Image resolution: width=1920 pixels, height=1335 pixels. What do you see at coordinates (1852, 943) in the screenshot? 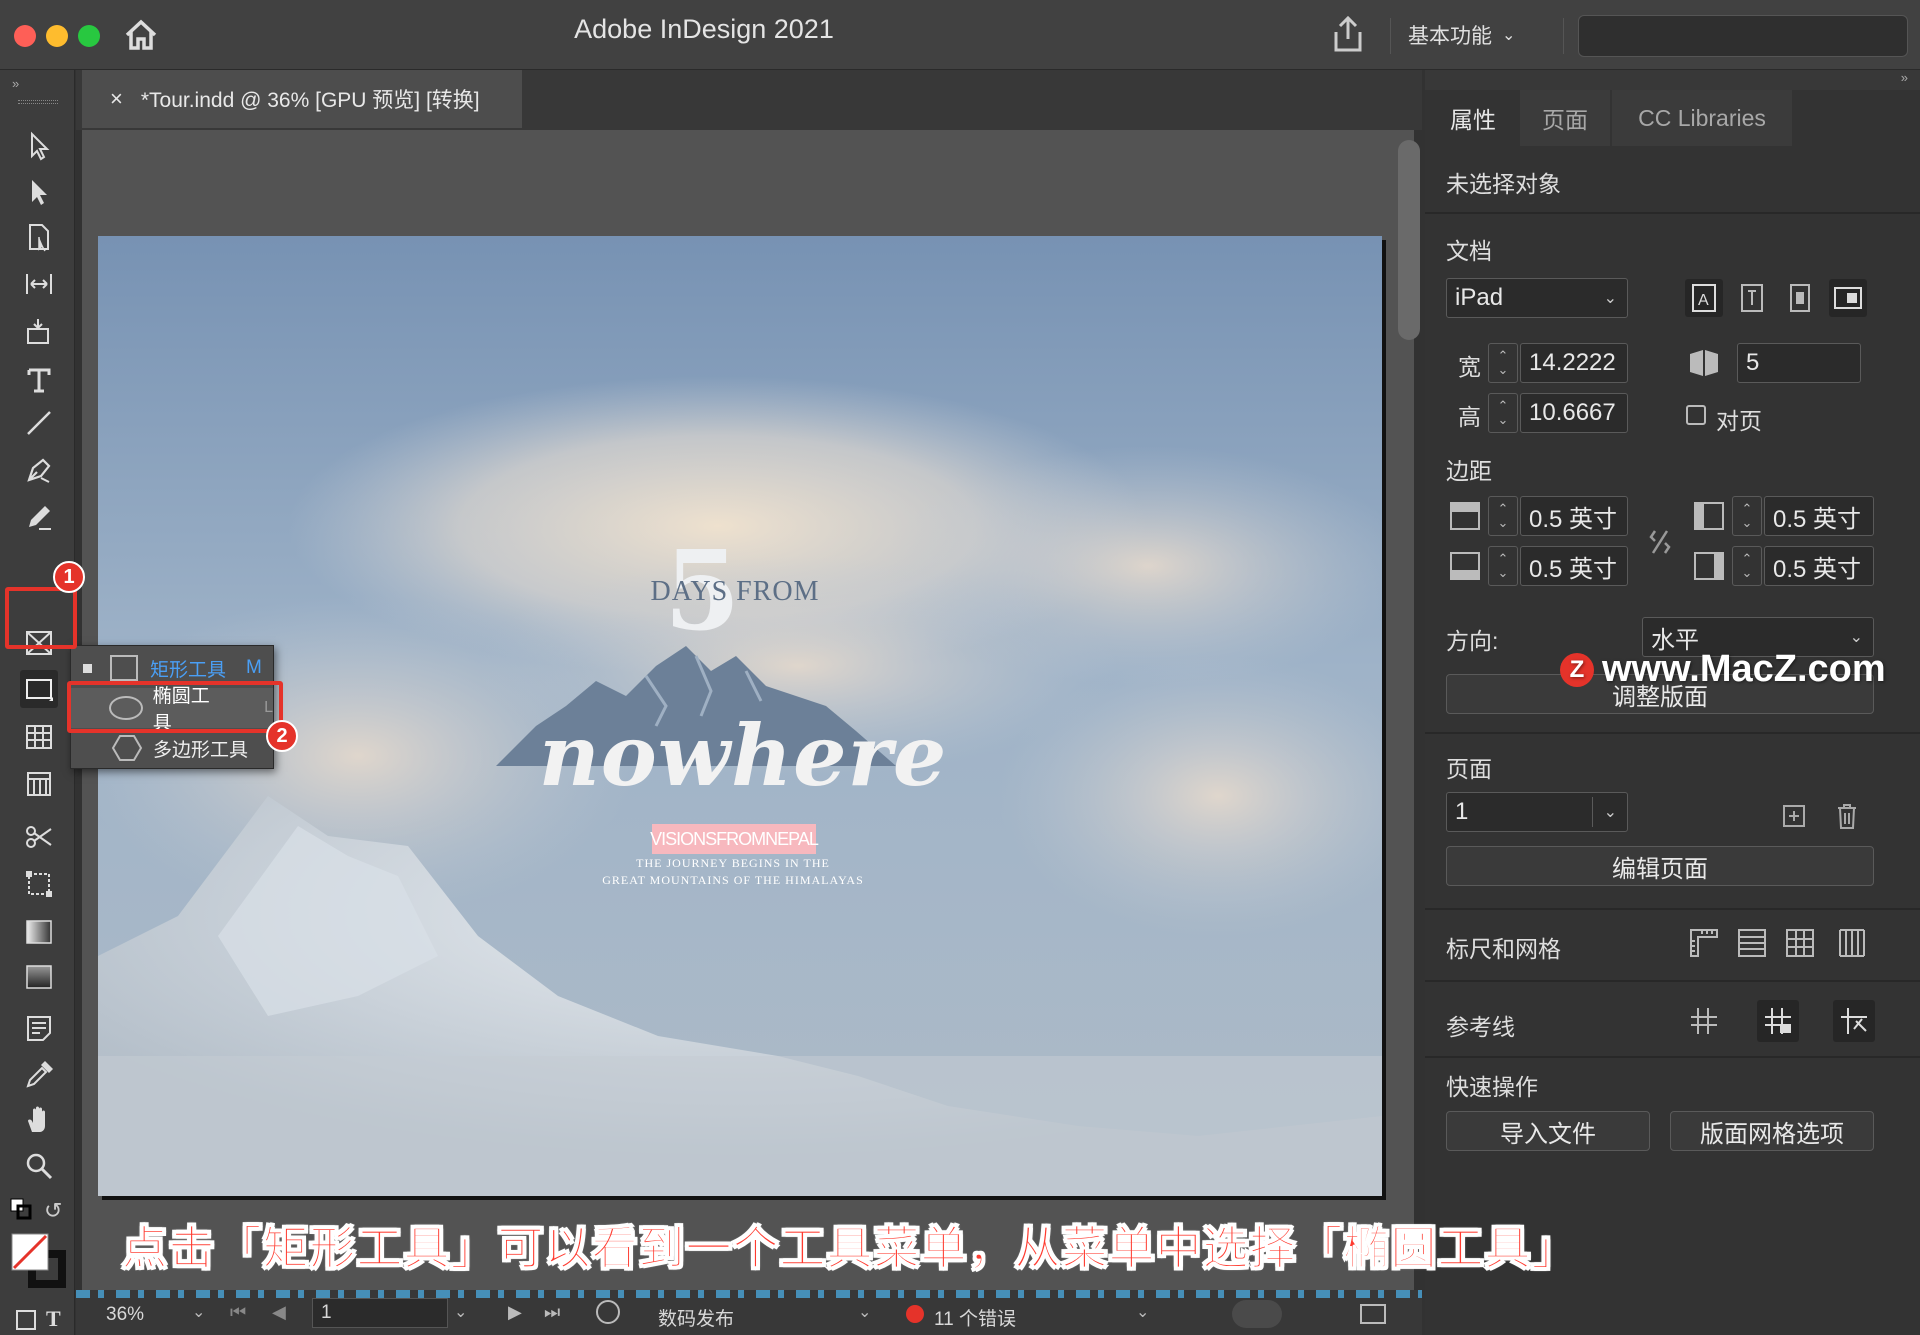
I see `layout-grid-icon` at bounding box center [1852, 943].